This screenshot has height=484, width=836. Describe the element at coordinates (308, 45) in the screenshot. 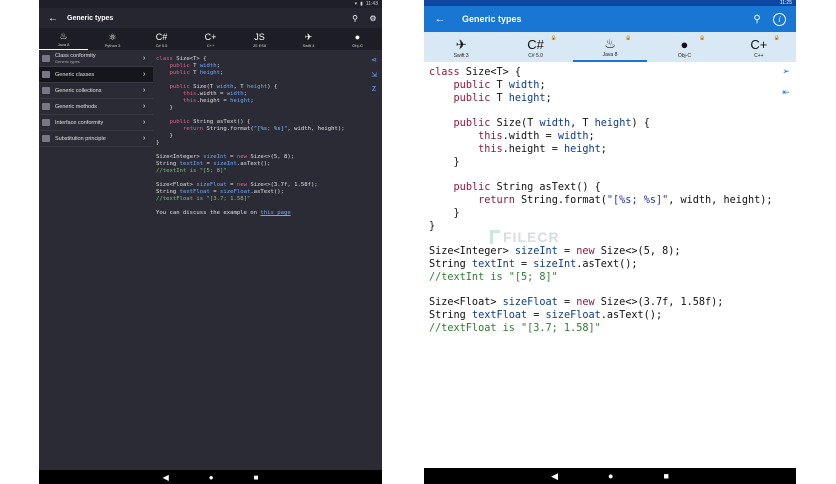

I see `tab-label: Swift 4` at that location.